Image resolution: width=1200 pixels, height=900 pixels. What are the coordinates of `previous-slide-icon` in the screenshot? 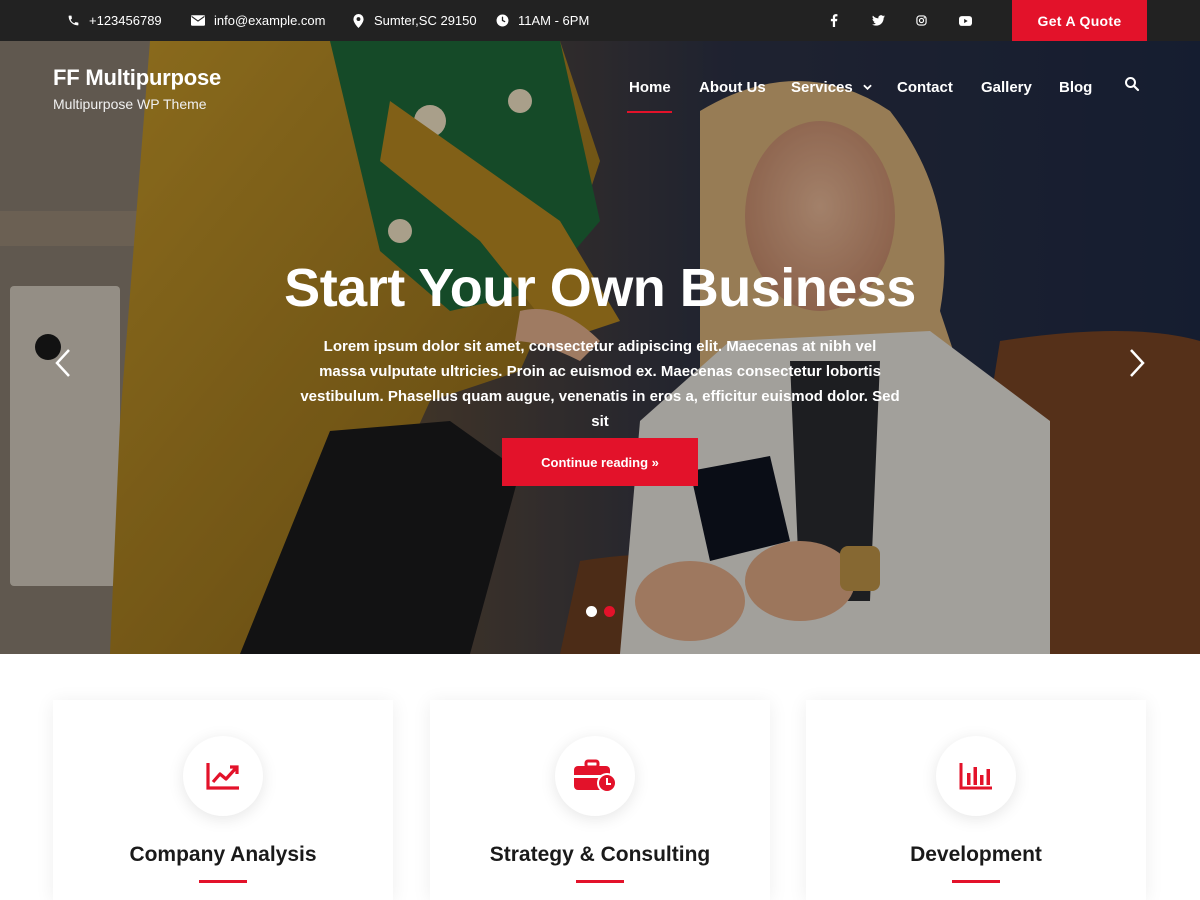 It's located at (63, 363).